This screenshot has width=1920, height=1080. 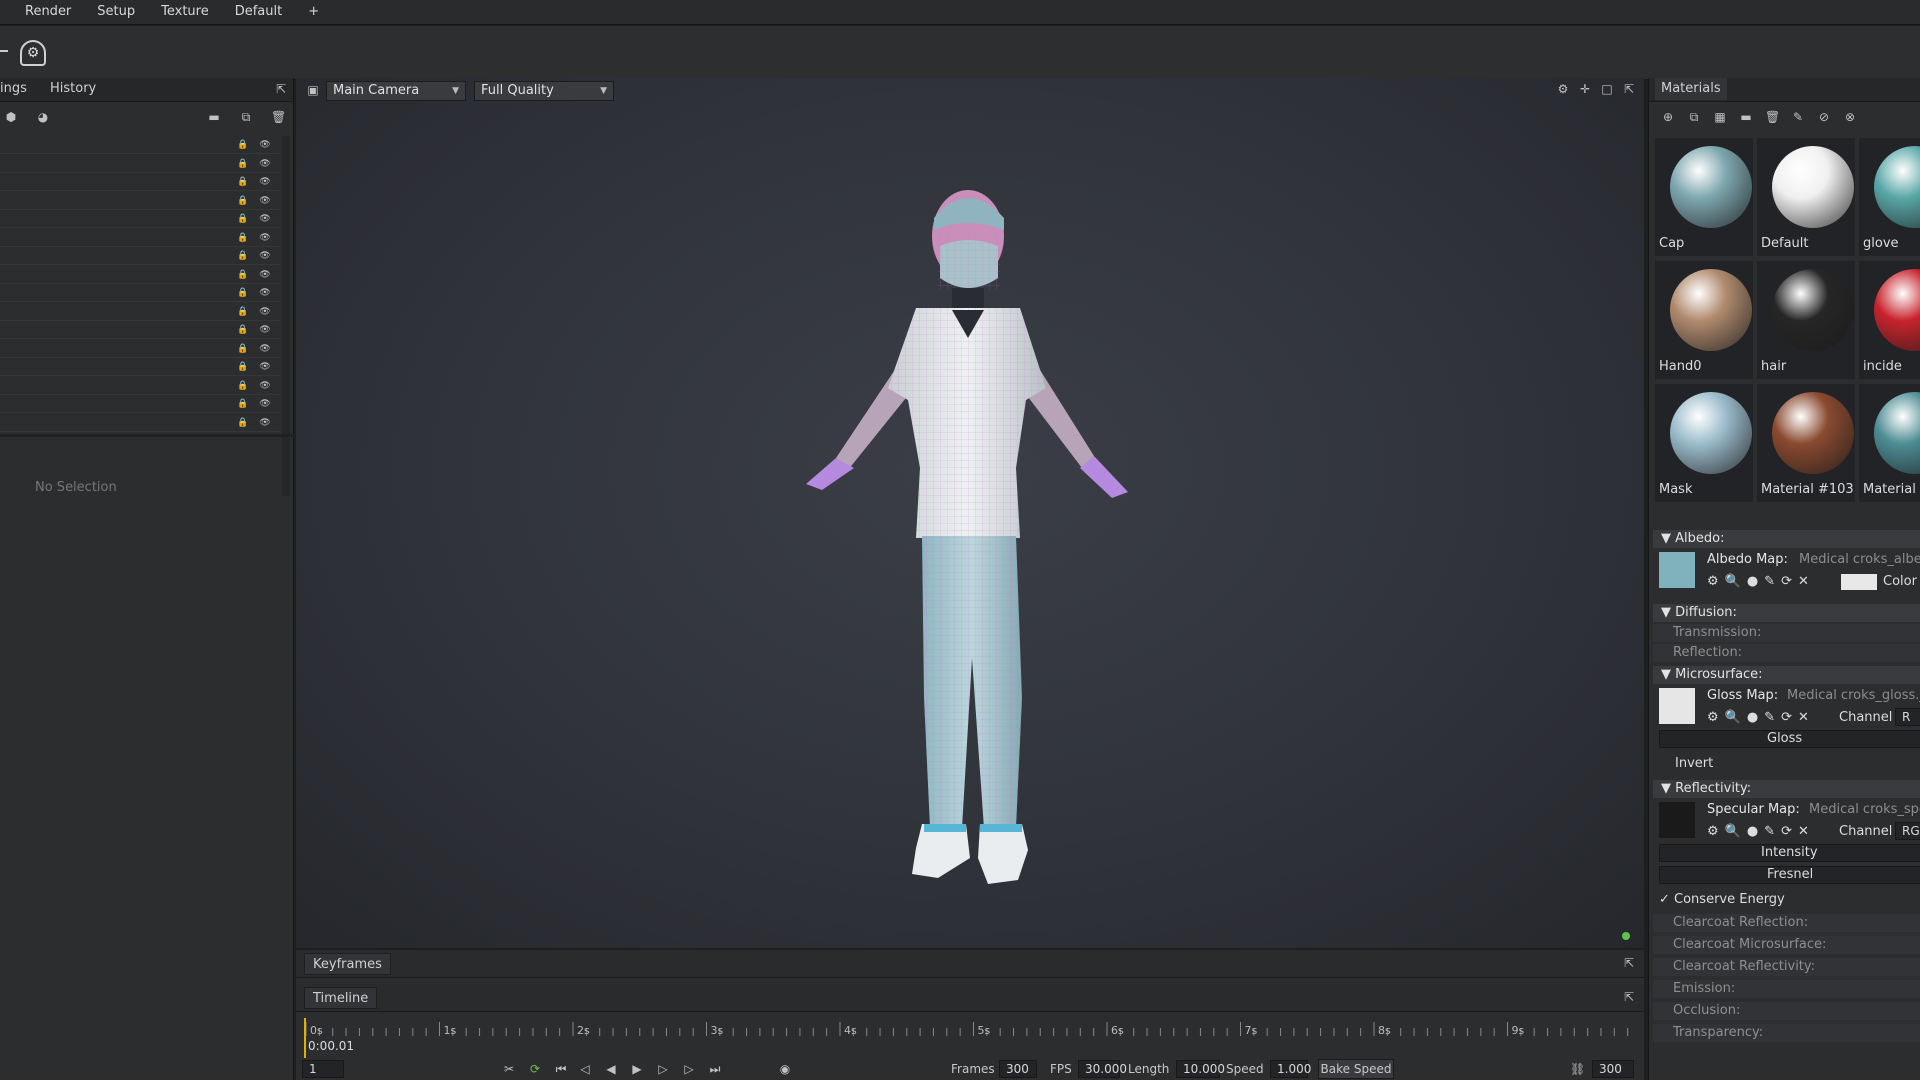 I want to click on gloss-map-thumb, so click(x=1677, y=706).